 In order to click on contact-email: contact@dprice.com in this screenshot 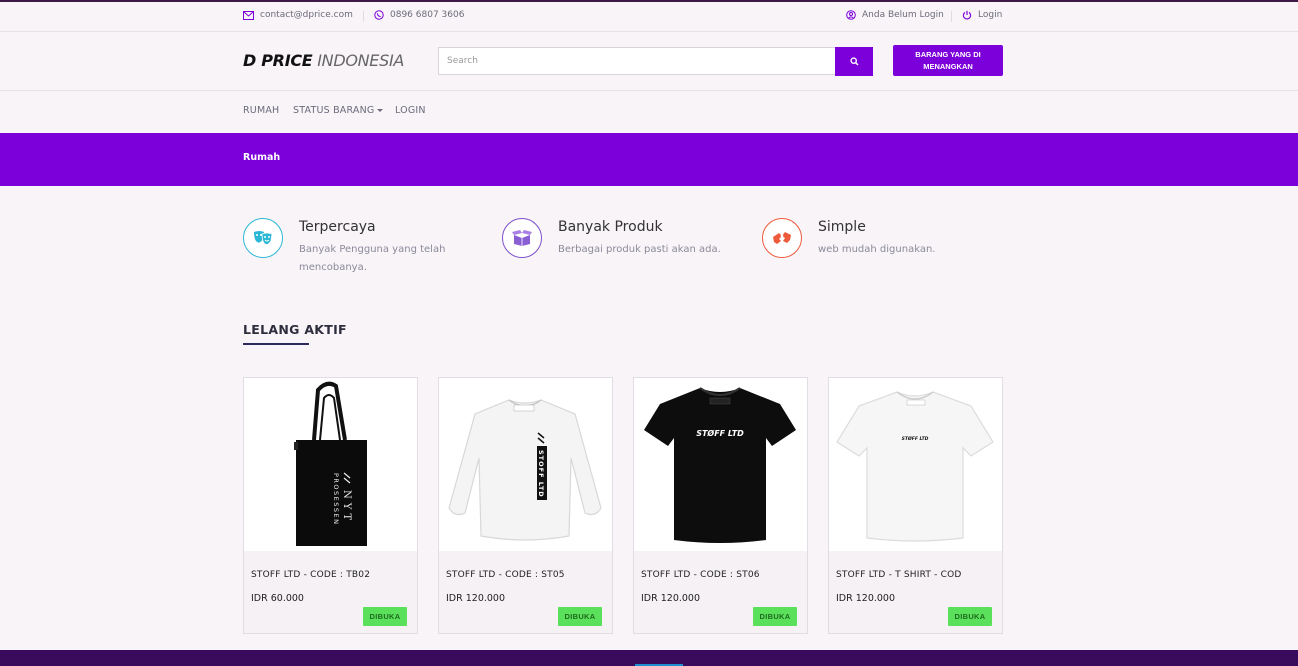, I will do `click(298, 15)`.